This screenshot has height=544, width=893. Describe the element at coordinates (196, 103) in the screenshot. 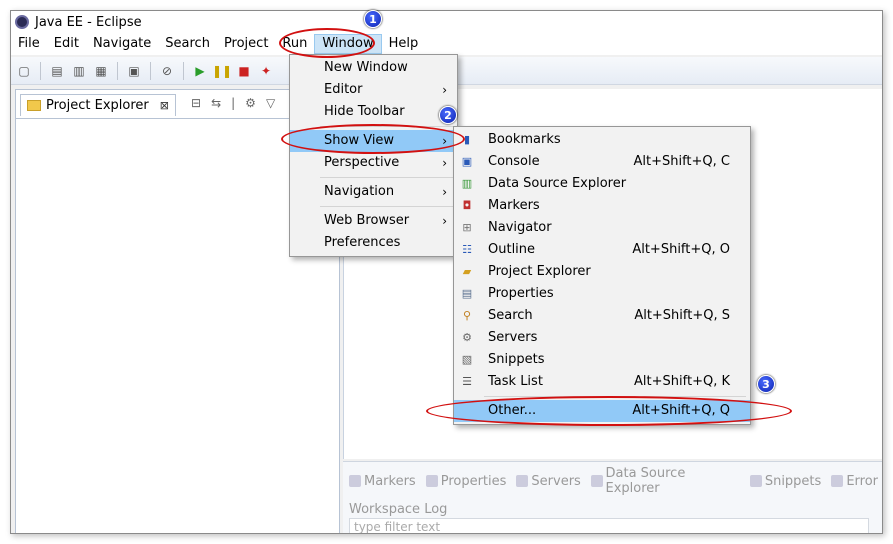

I see `collapse-all-icon: ⊟` at that location.